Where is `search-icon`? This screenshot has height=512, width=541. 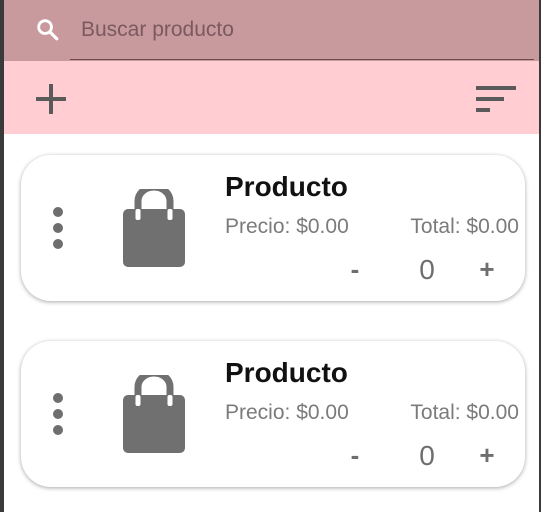 search-icon is located at coordinates (48, 30).